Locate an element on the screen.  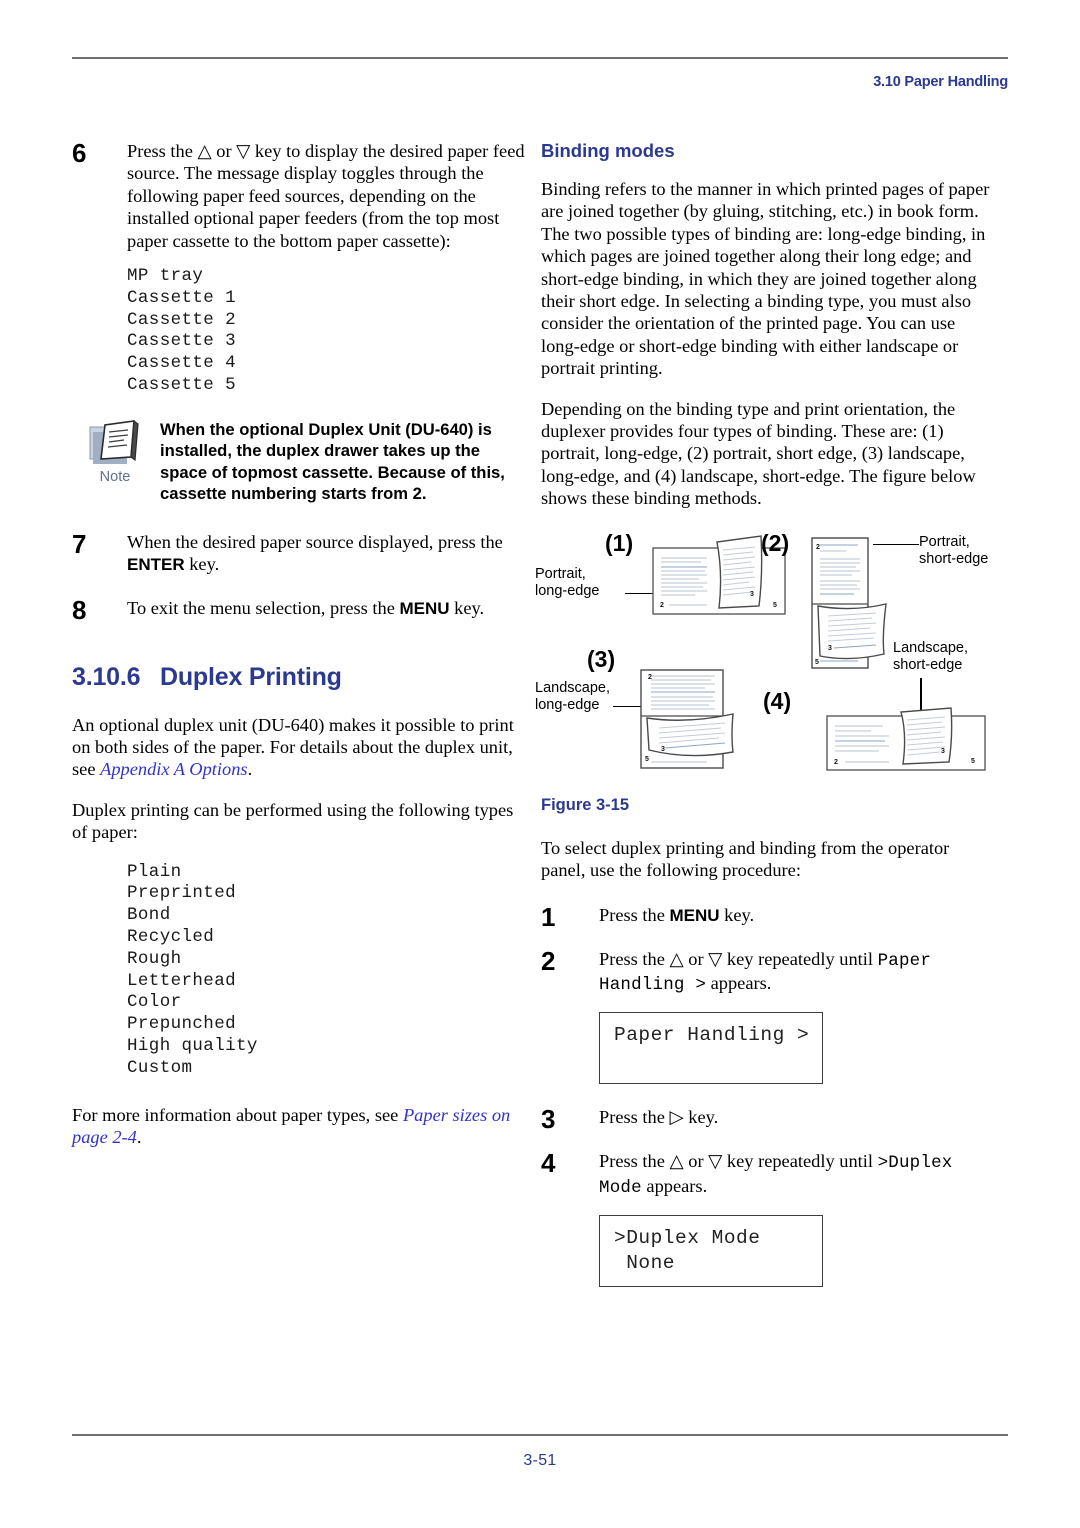
note-document-icon is located at coordinates (114, 441).